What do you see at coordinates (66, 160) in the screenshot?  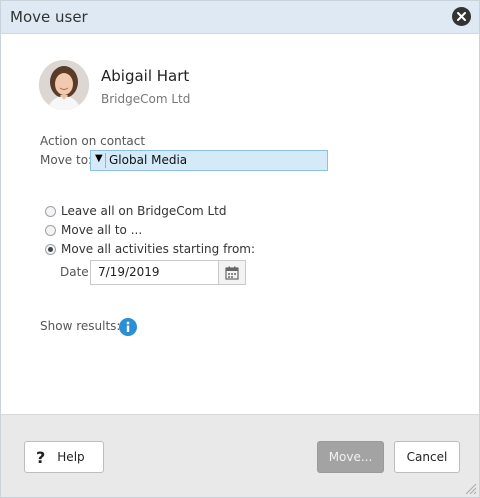 I see `move-to-label: Move to:` at bounding box center [66, 160].